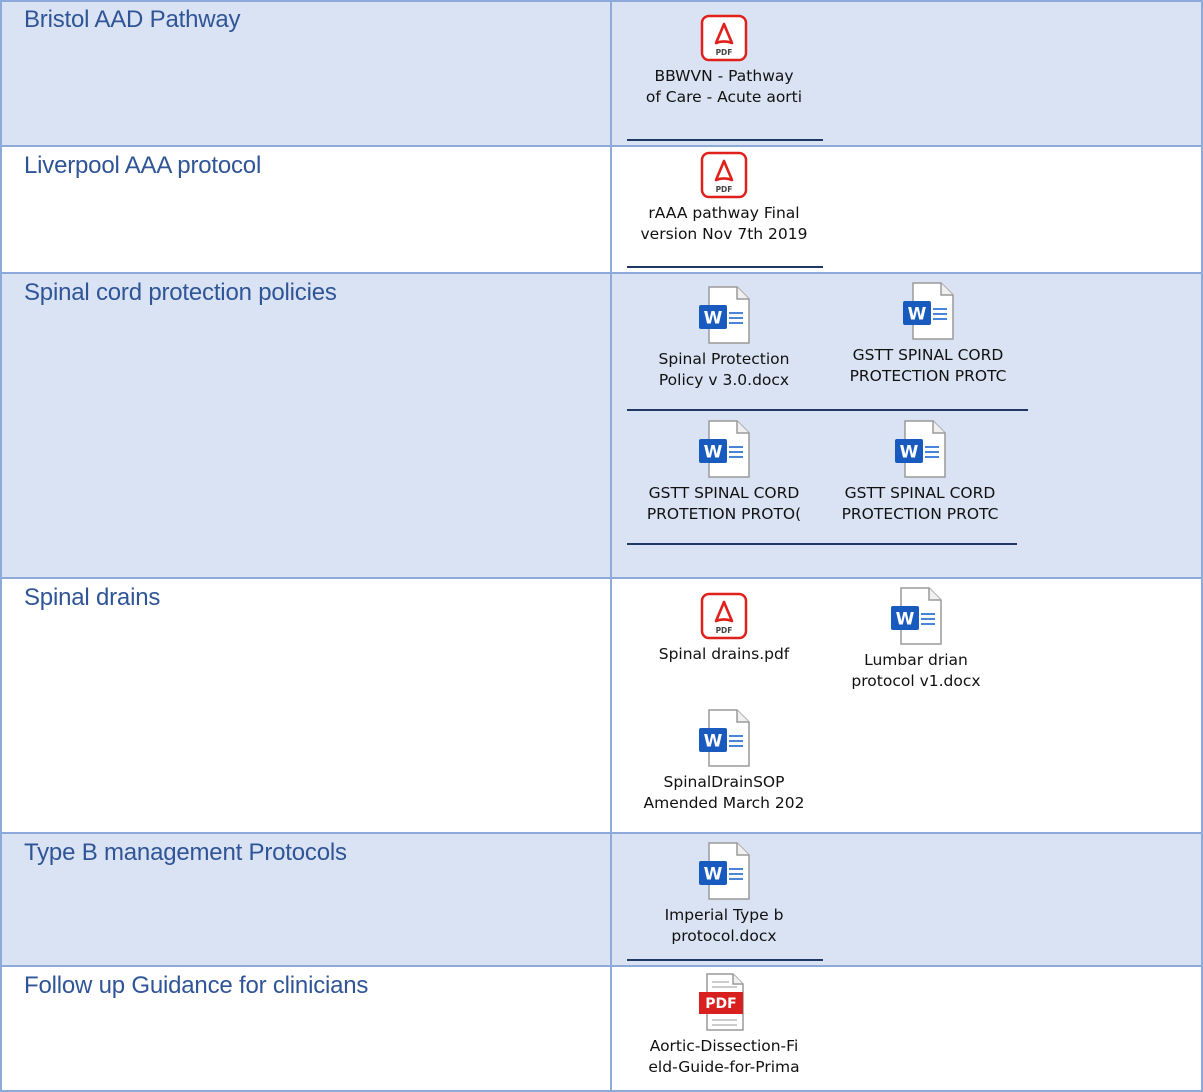  I want to click on file-attachment: Imperial Type b protocol.docx, so click(724, 894).